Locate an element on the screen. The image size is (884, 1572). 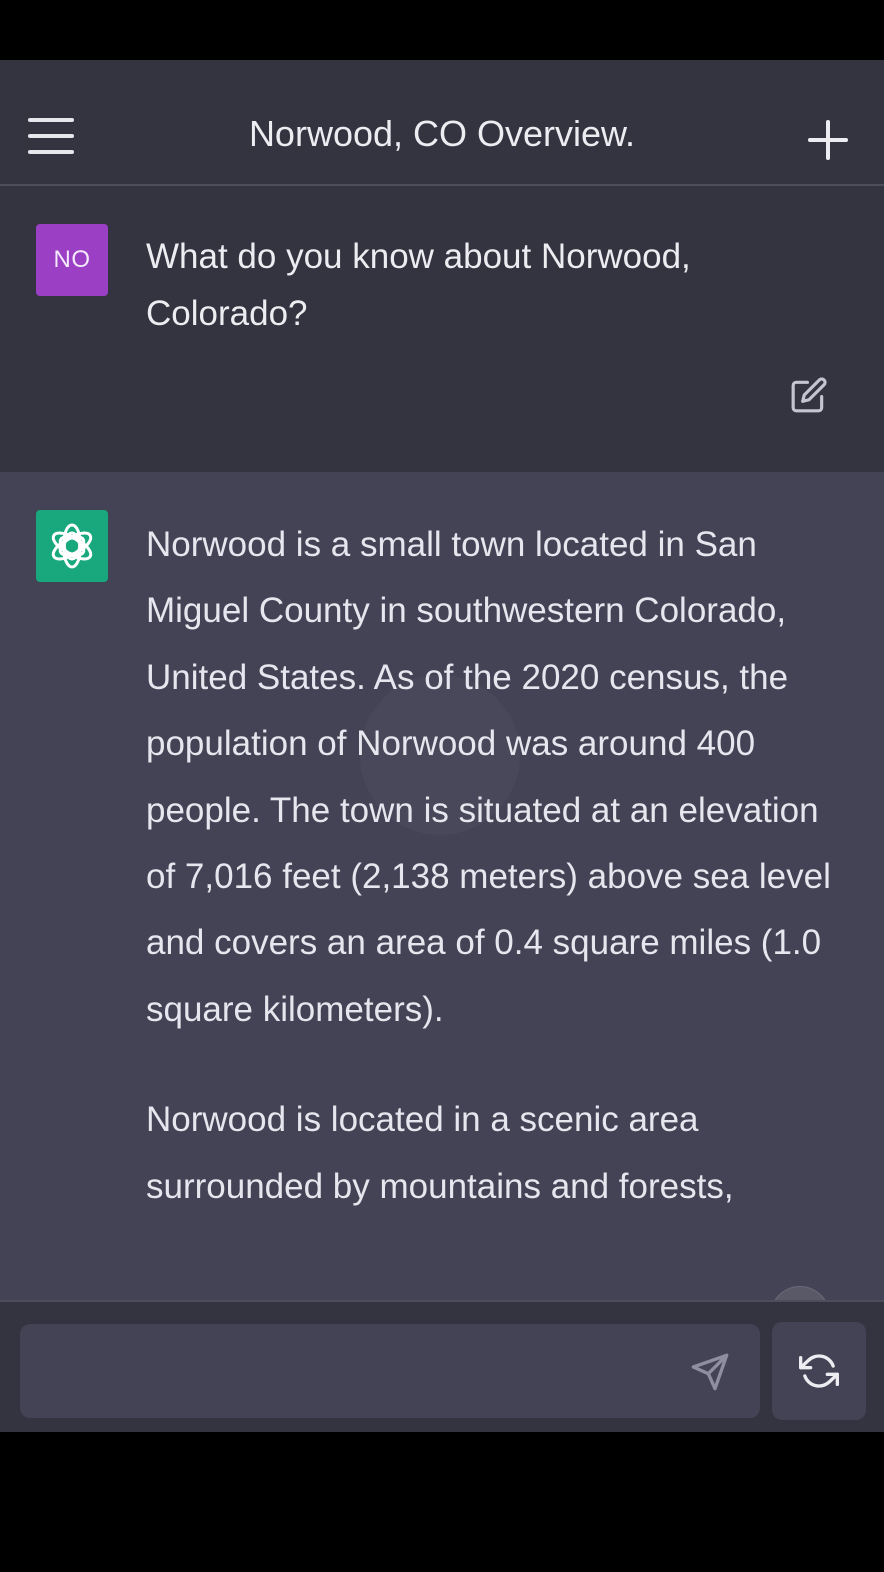
composer-bar is located at coordinates (442, 1366).